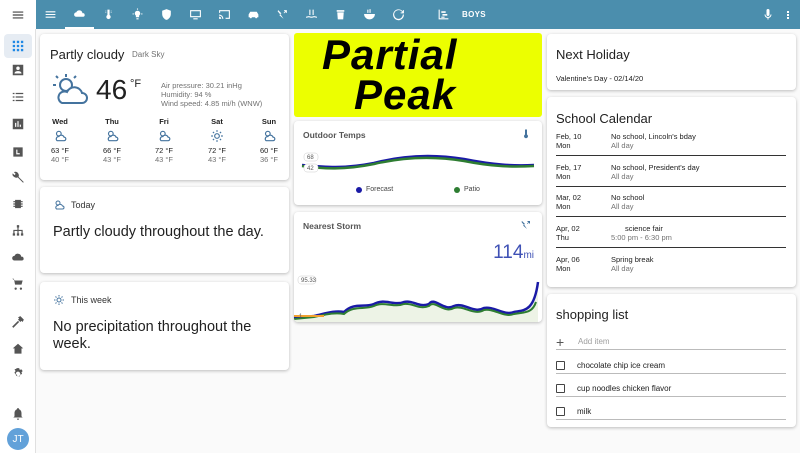  Describe the element at coordinates (359, 189) in the screenshot. I see `legend-dot` at that location.